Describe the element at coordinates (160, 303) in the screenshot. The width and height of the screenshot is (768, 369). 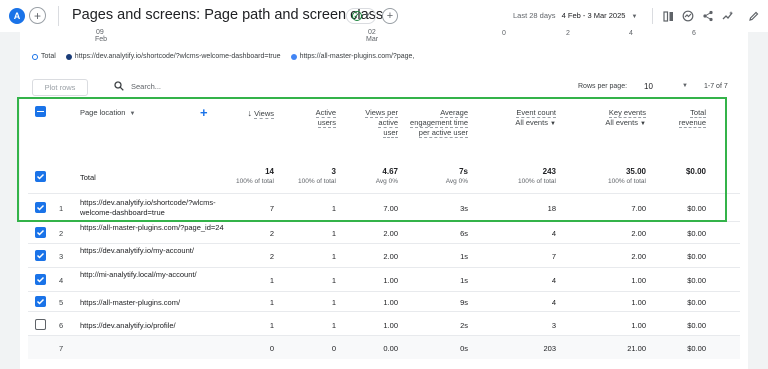
I see `page-location-link: https://all-master-plugins.com/` at that location.